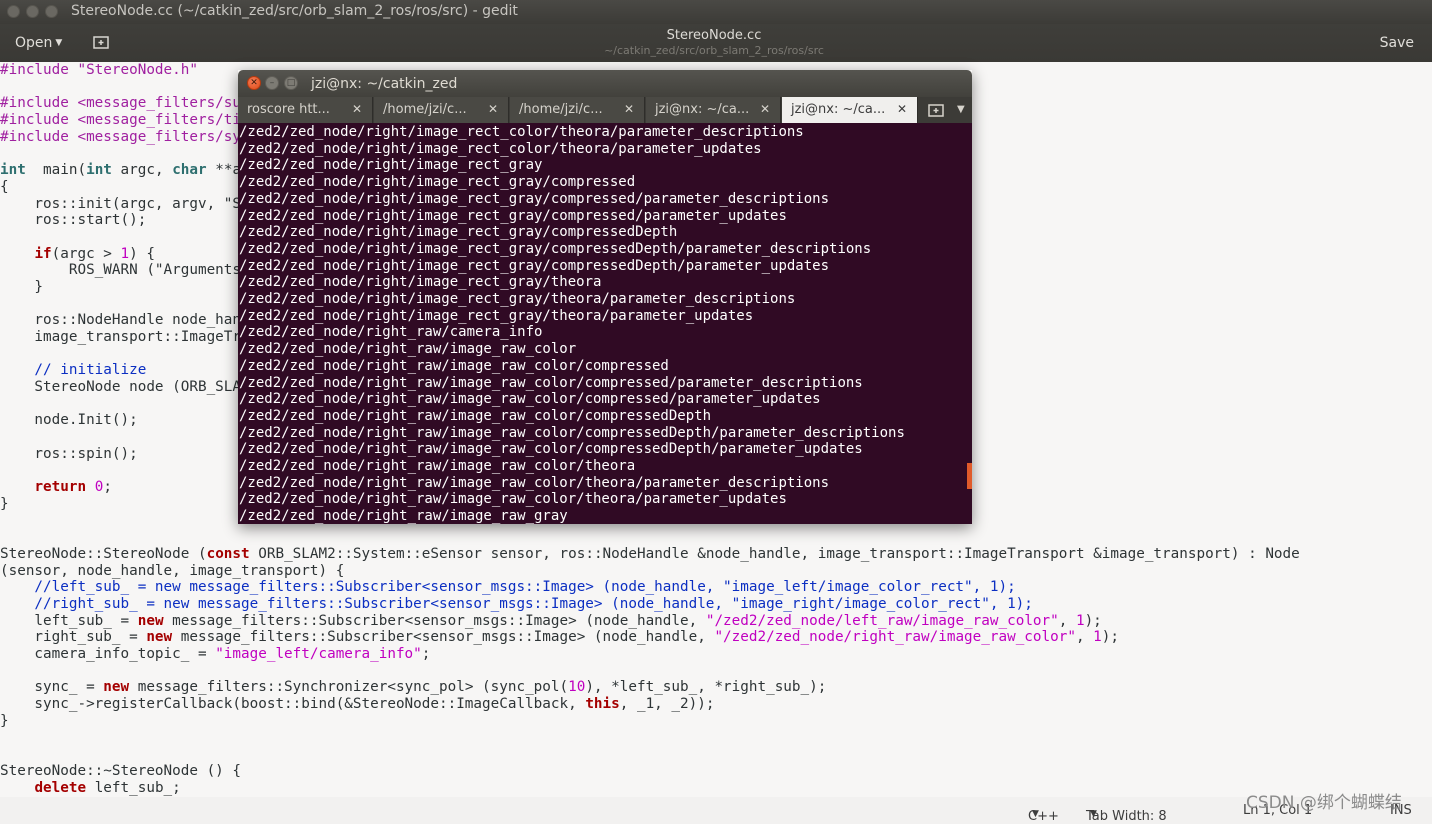 The width and height of the screenshot is (1432, 824). What do you see at coordinates (318, 654) in the screenshot?
I see `code-token: "image_left/camera_info"` at bounding box center [318, 654].